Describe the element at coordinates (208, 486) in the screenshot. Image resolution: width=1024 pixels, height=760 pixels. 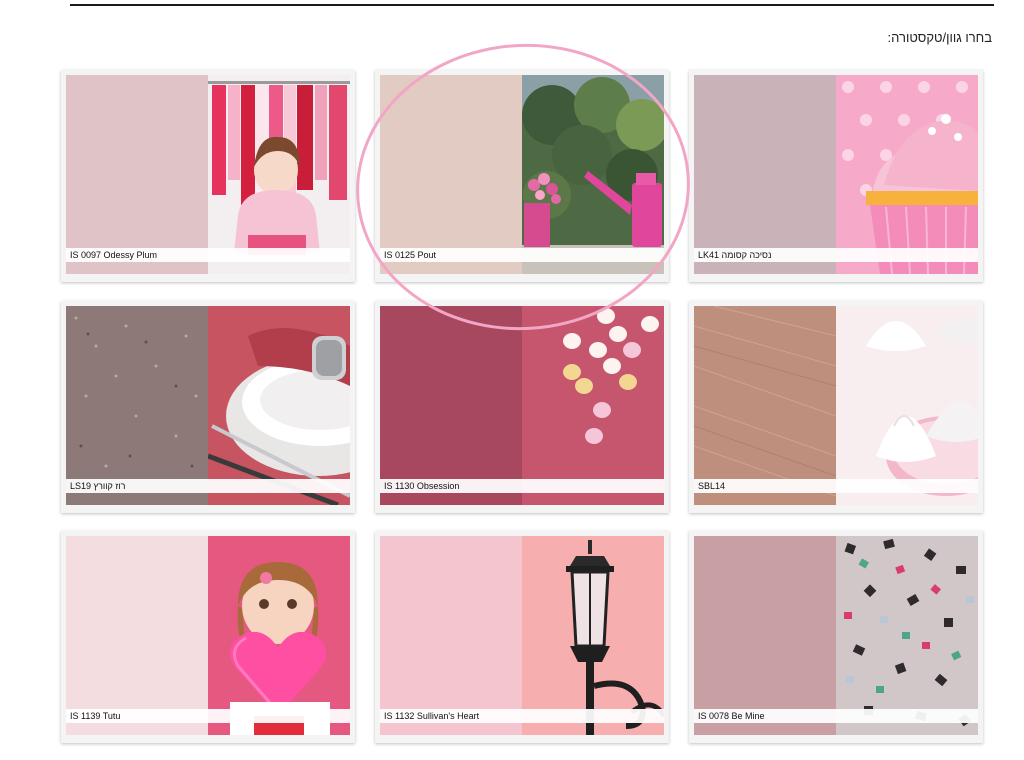
I see `color-label: LS19 רוז קוורץ` at that location.